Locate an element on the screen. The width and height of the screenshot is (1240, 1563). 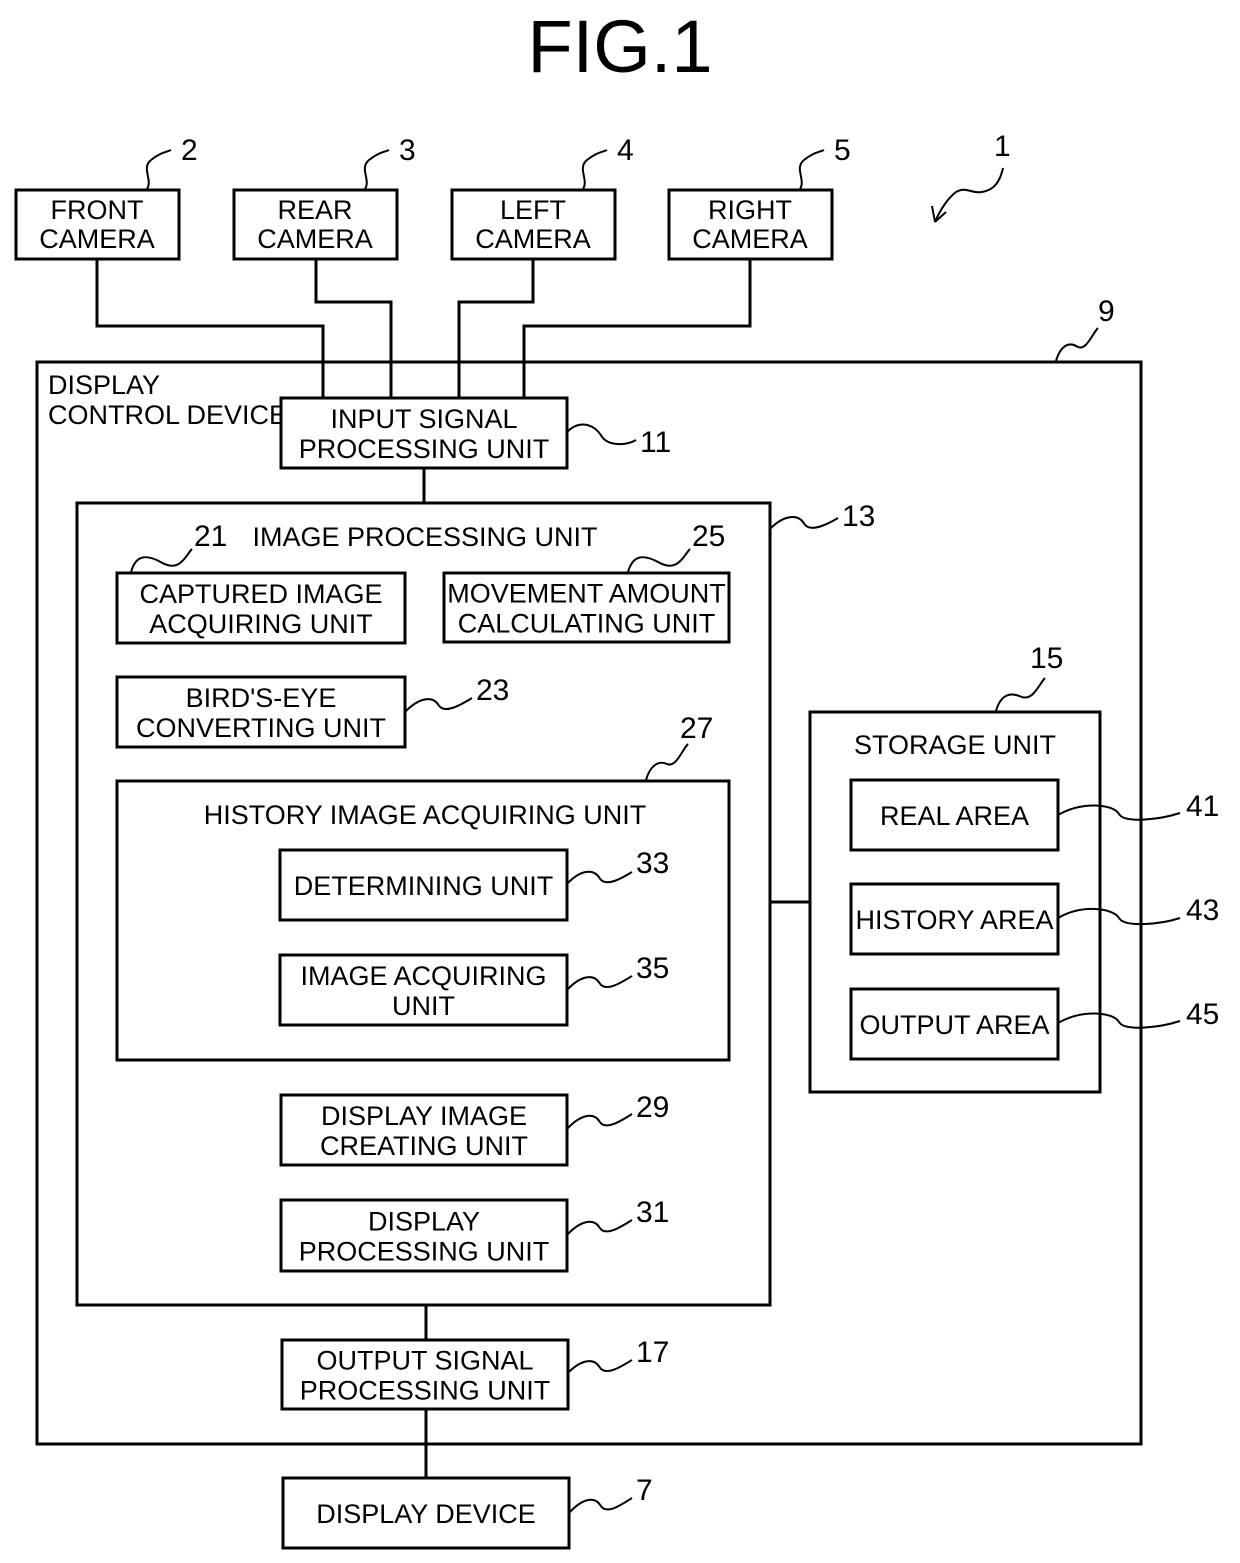
display-device: DISPLAY DEVICE is located at coordinates (426, 1513).